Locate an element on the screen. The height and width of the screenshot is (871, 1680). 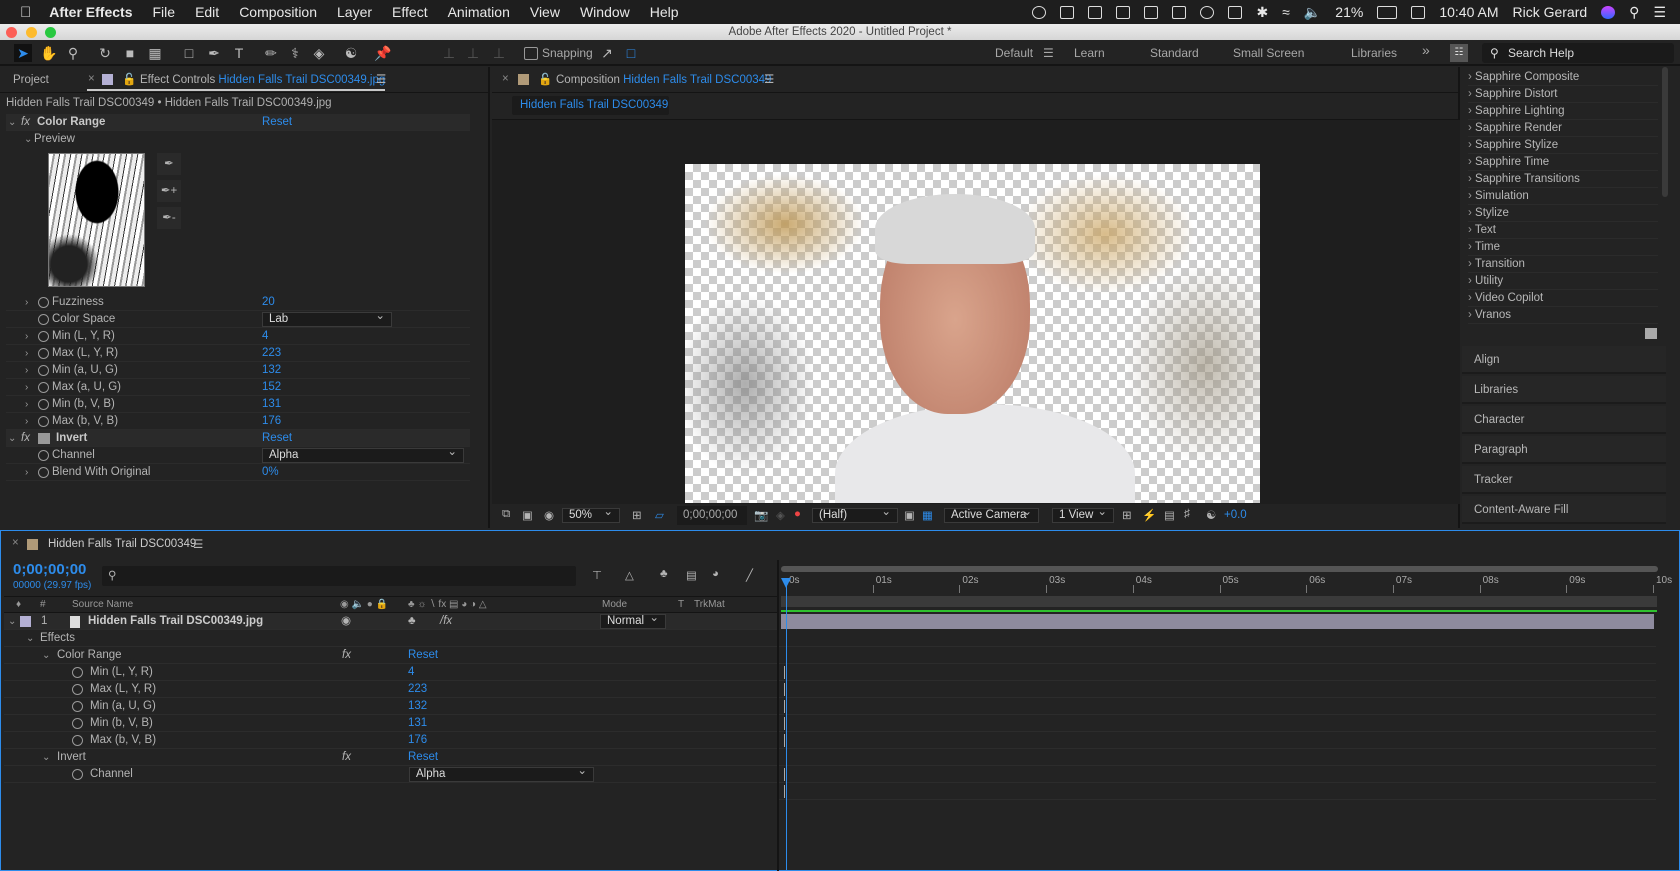
menu-effect: Effect is located at coordinates (410, 12).